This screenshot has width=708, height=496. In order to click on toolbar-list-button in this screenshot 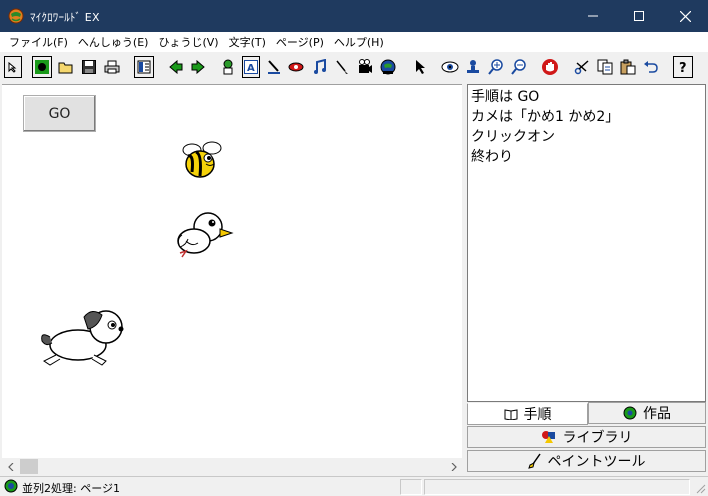, I will do `click(144, 67)`.